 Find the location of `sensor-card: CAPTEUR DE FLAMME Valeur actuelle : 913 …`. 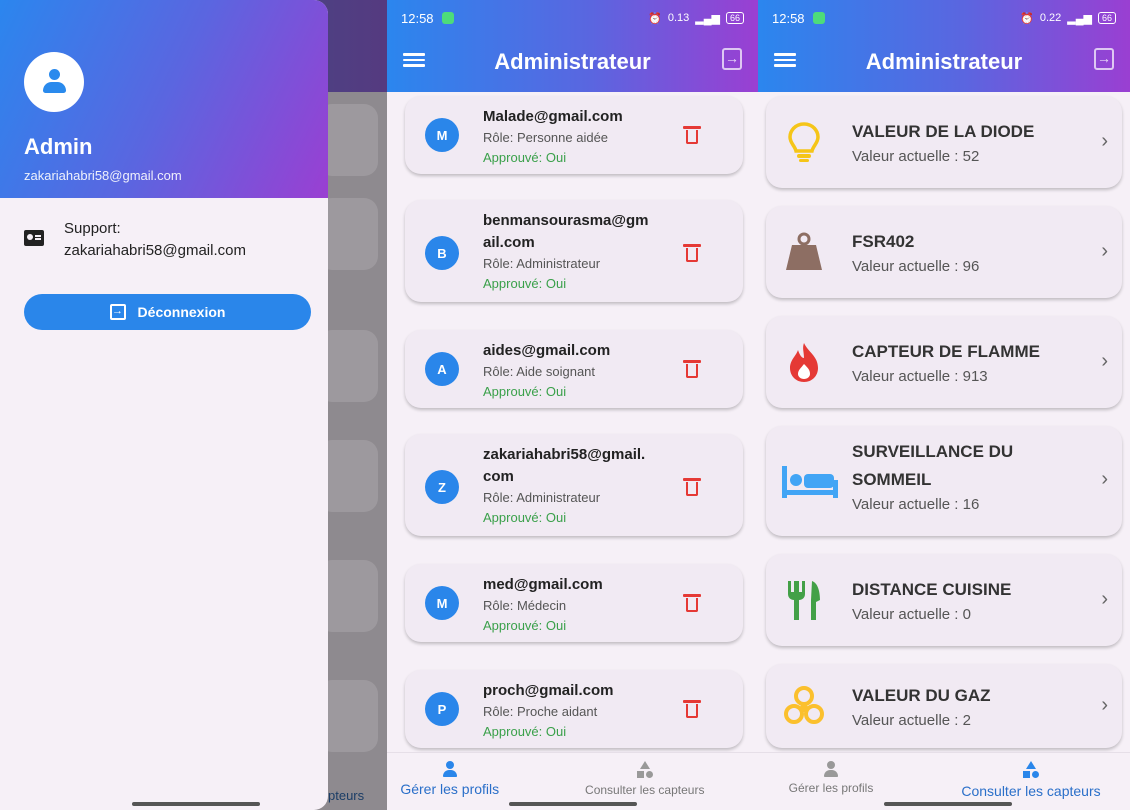

sensor-card: CAPTEUR DE FLAMME Valeur actuelle : 913 … is located at coordinates (944, 362).